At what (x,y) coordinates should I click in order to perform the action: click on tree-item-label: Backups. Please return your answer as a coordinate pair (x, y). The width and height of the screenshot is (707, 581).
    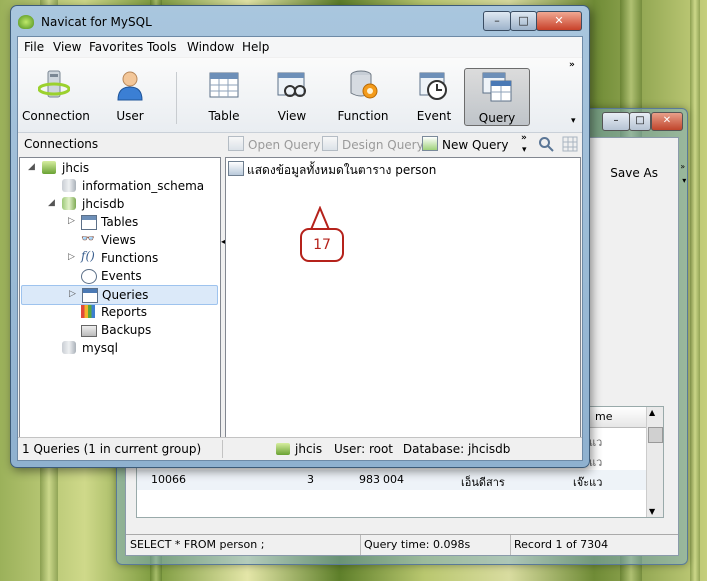
    Looking at the image, I should click on (126, 330).